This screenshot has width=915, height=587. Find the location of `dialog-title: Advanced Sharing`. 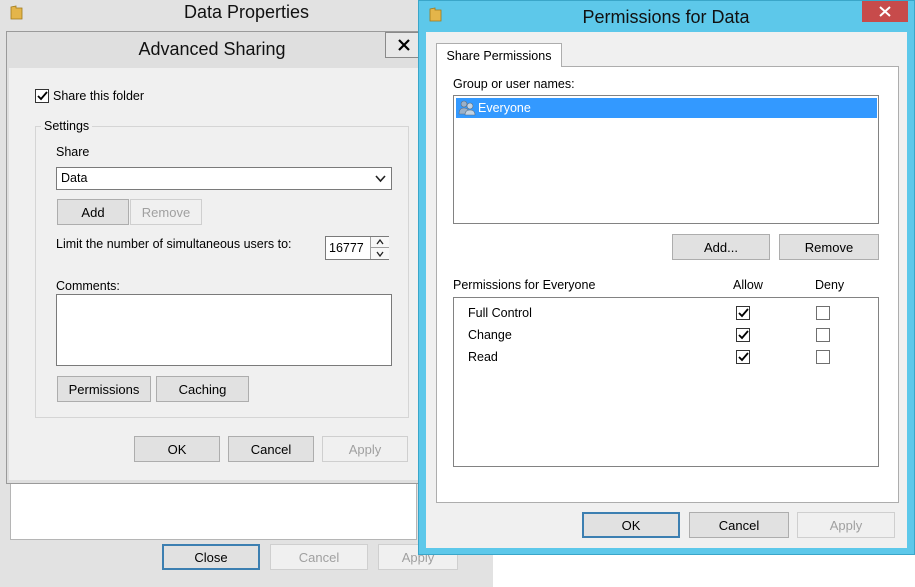

dialog-title: Advanced Sharing is located at coordinates (212, 49).